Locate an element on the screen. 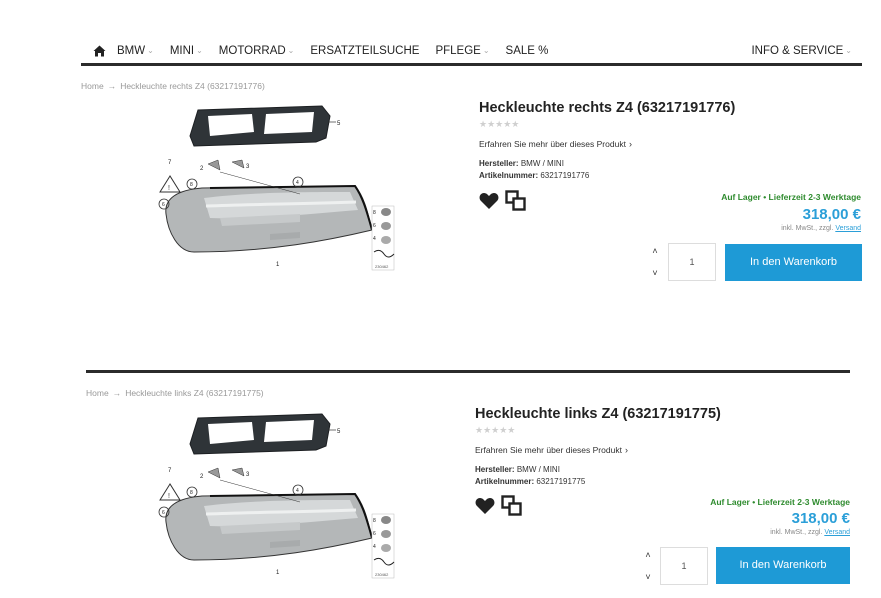 The width and height of the screenshot is (881, 598). nav-item-label: ERSATZTEILSUCHE is located at coordinates (365, 50).